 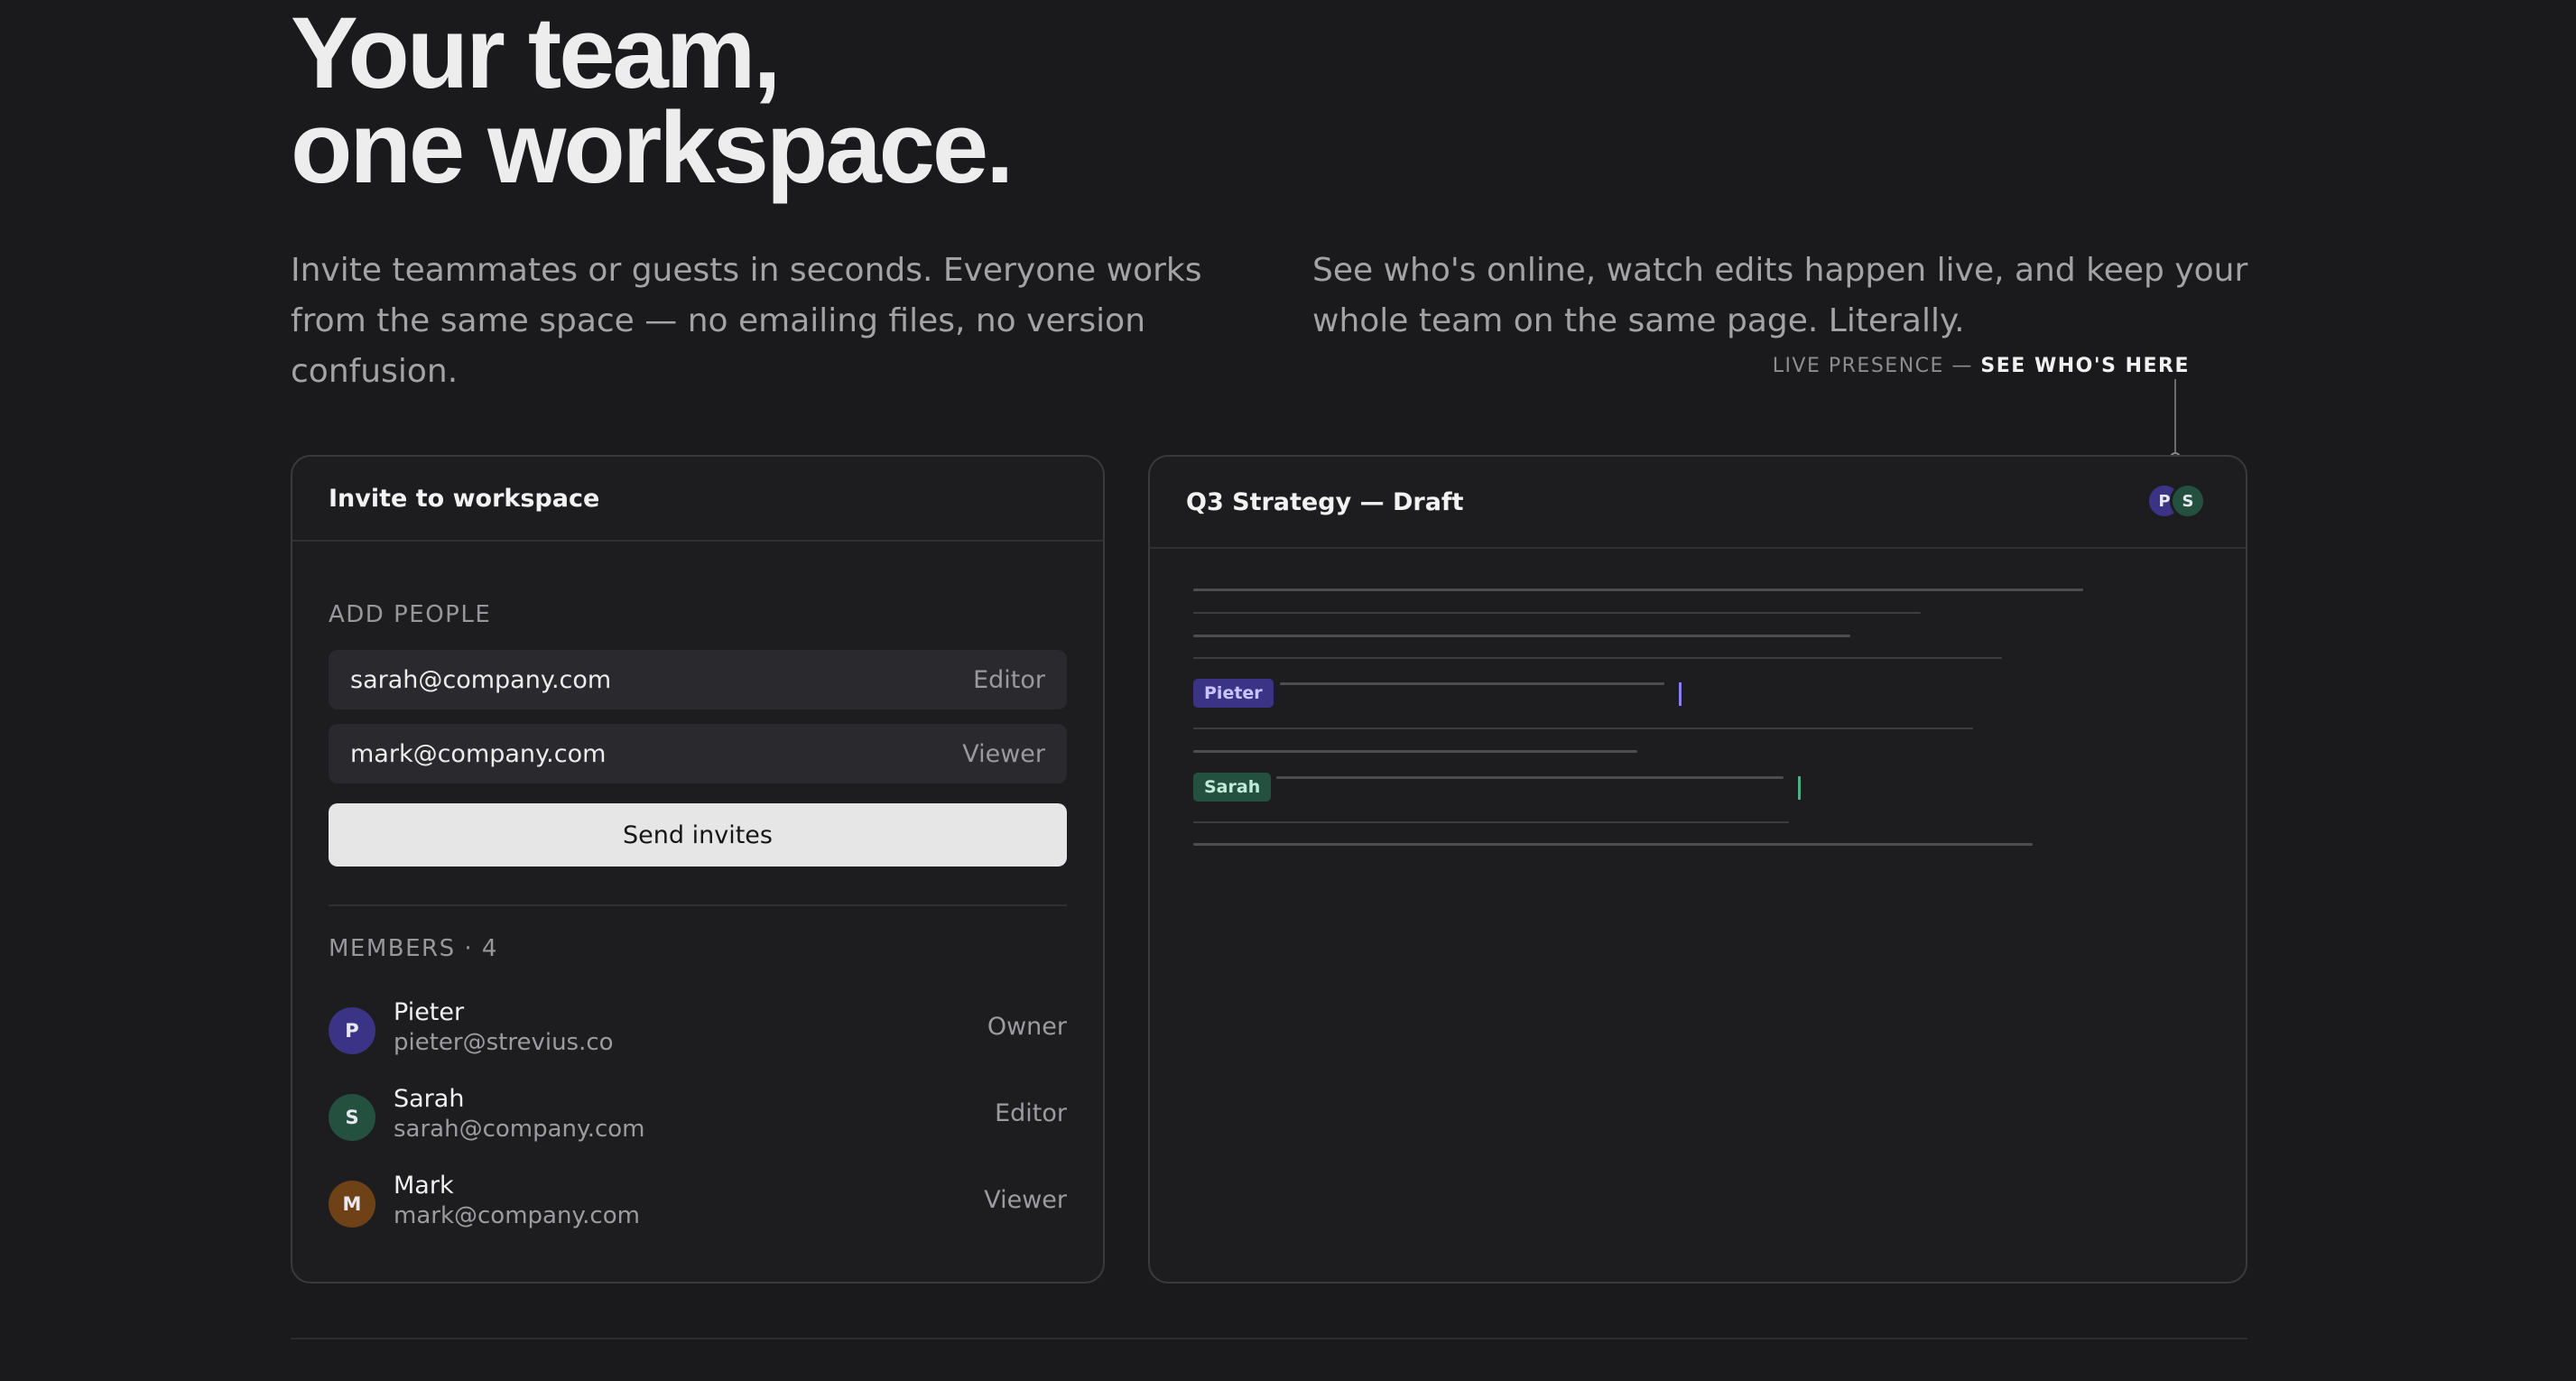 What do you see at coordinates (1325, 502) in the screenshot?
I see `document-title: Q3 Strategy — Draft` at bounding box center [1325, 502].